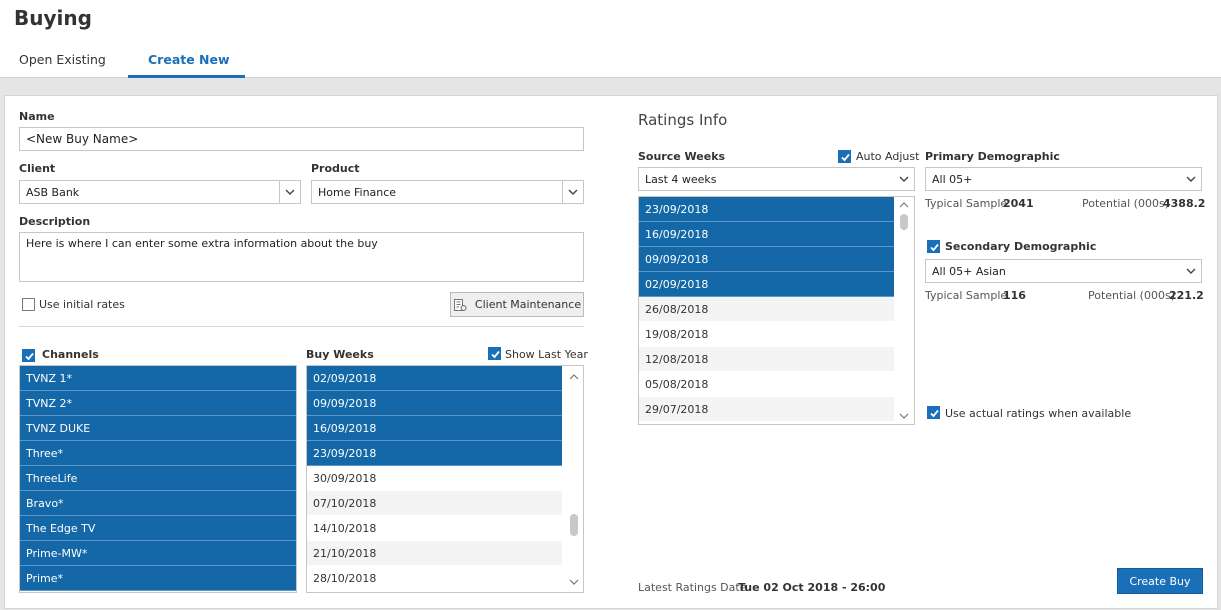 This screenshot has height=610, width=1221. I want to click on list-item: Three*, so click(158, 453).